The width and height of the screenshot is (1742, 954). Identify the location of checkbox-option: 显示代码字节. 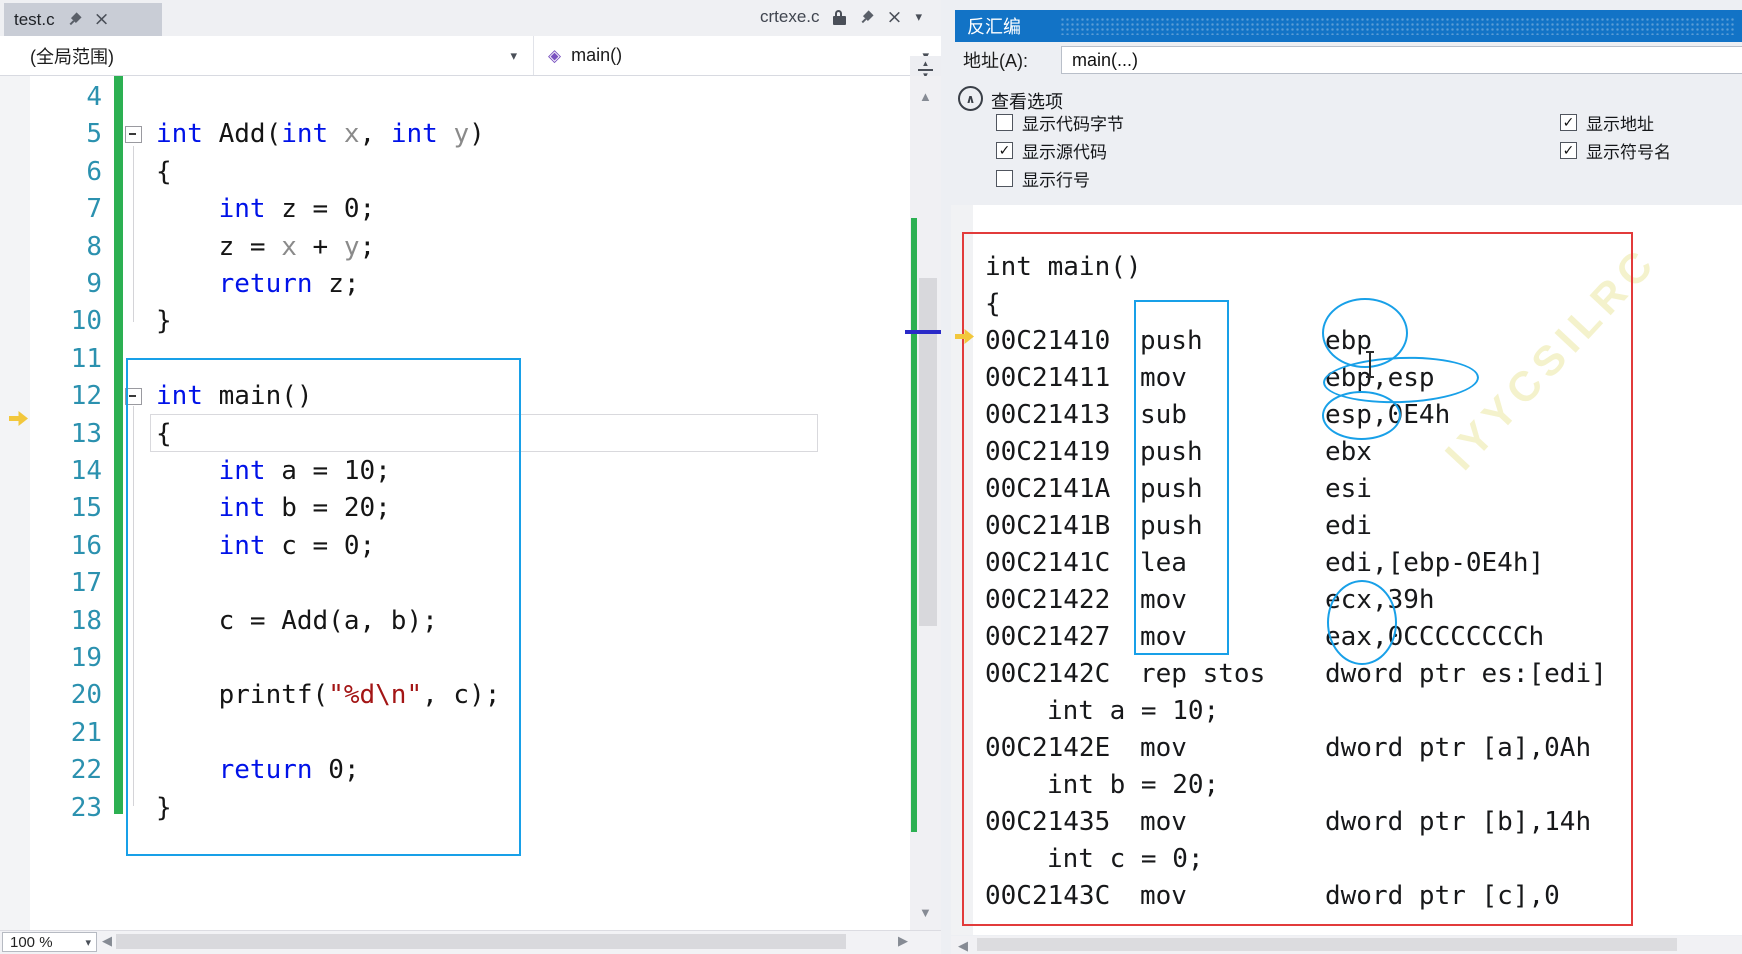
(1060, 122).